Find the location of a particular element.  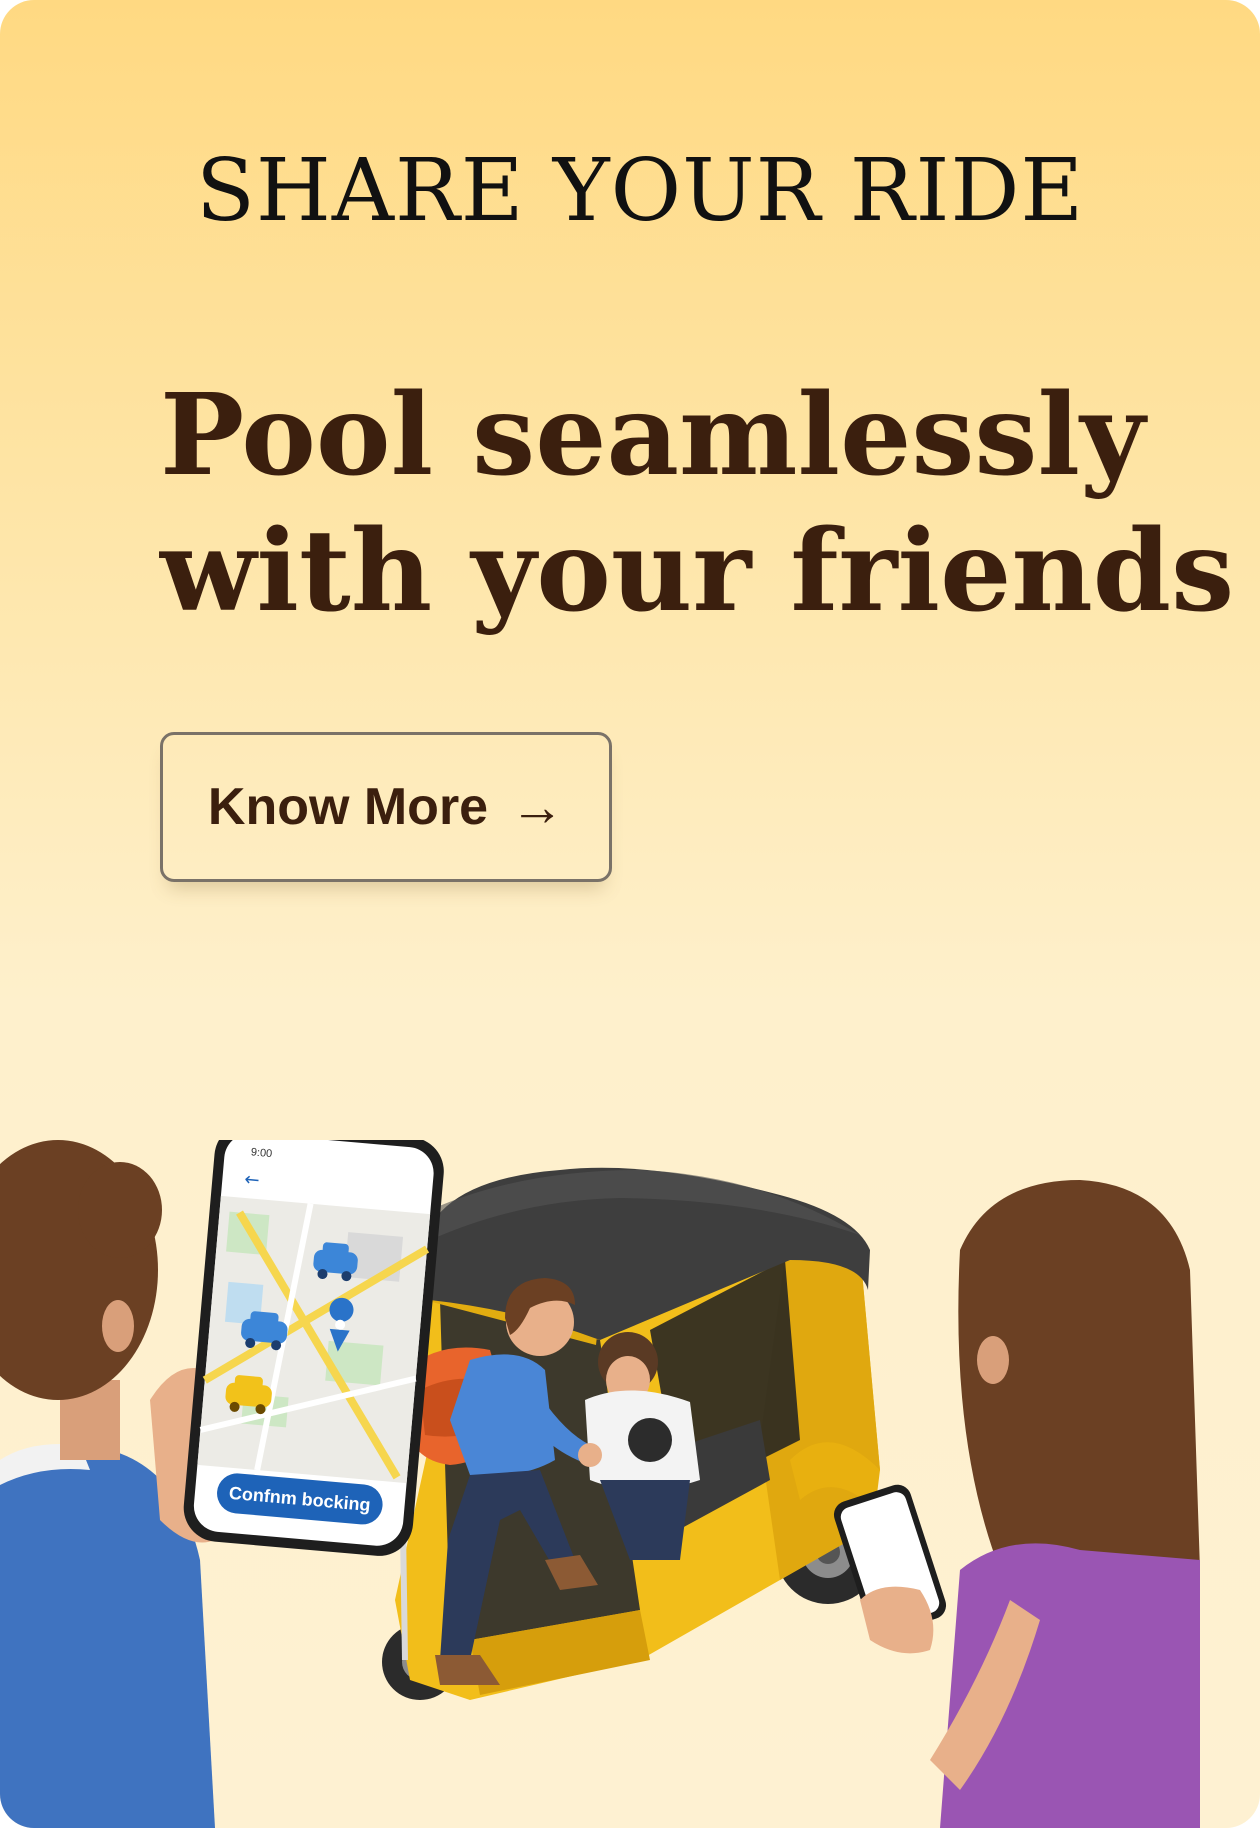

headline: Pool seamlessly with your friends is located at coordinates (697, 504).